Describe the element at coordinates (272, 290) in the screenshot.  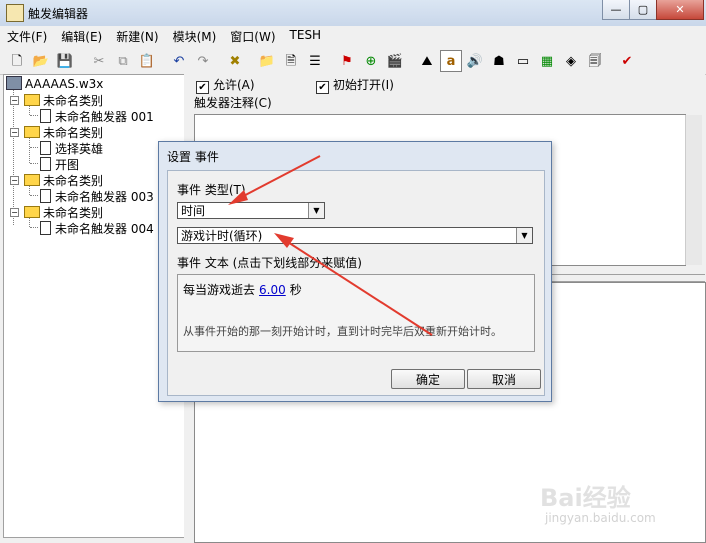
I see `seconds-value-link: 6.00` at that location.